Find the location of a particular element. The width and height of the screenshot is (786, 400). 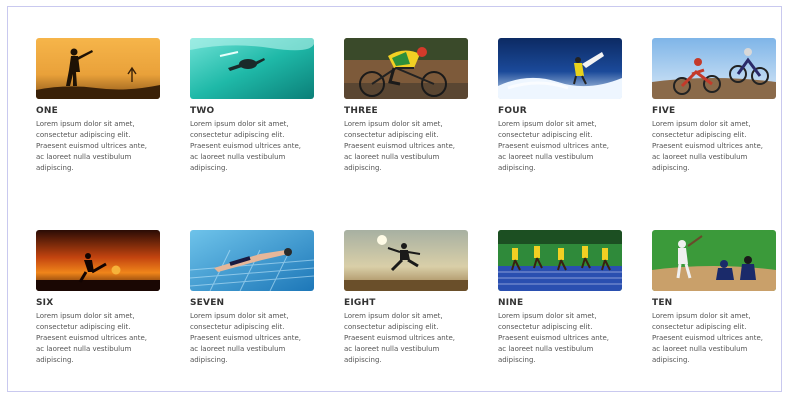

baseball-batter-photo is located at coordinates (714, 260).